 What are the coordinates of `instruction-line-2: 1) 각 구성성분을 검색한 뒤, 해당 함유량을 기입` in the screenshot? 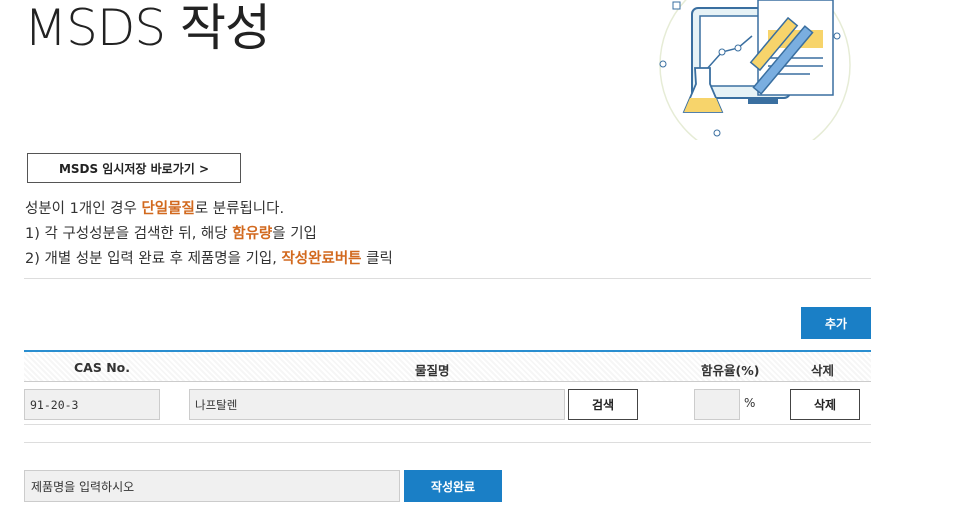 It's located at (209, 234).